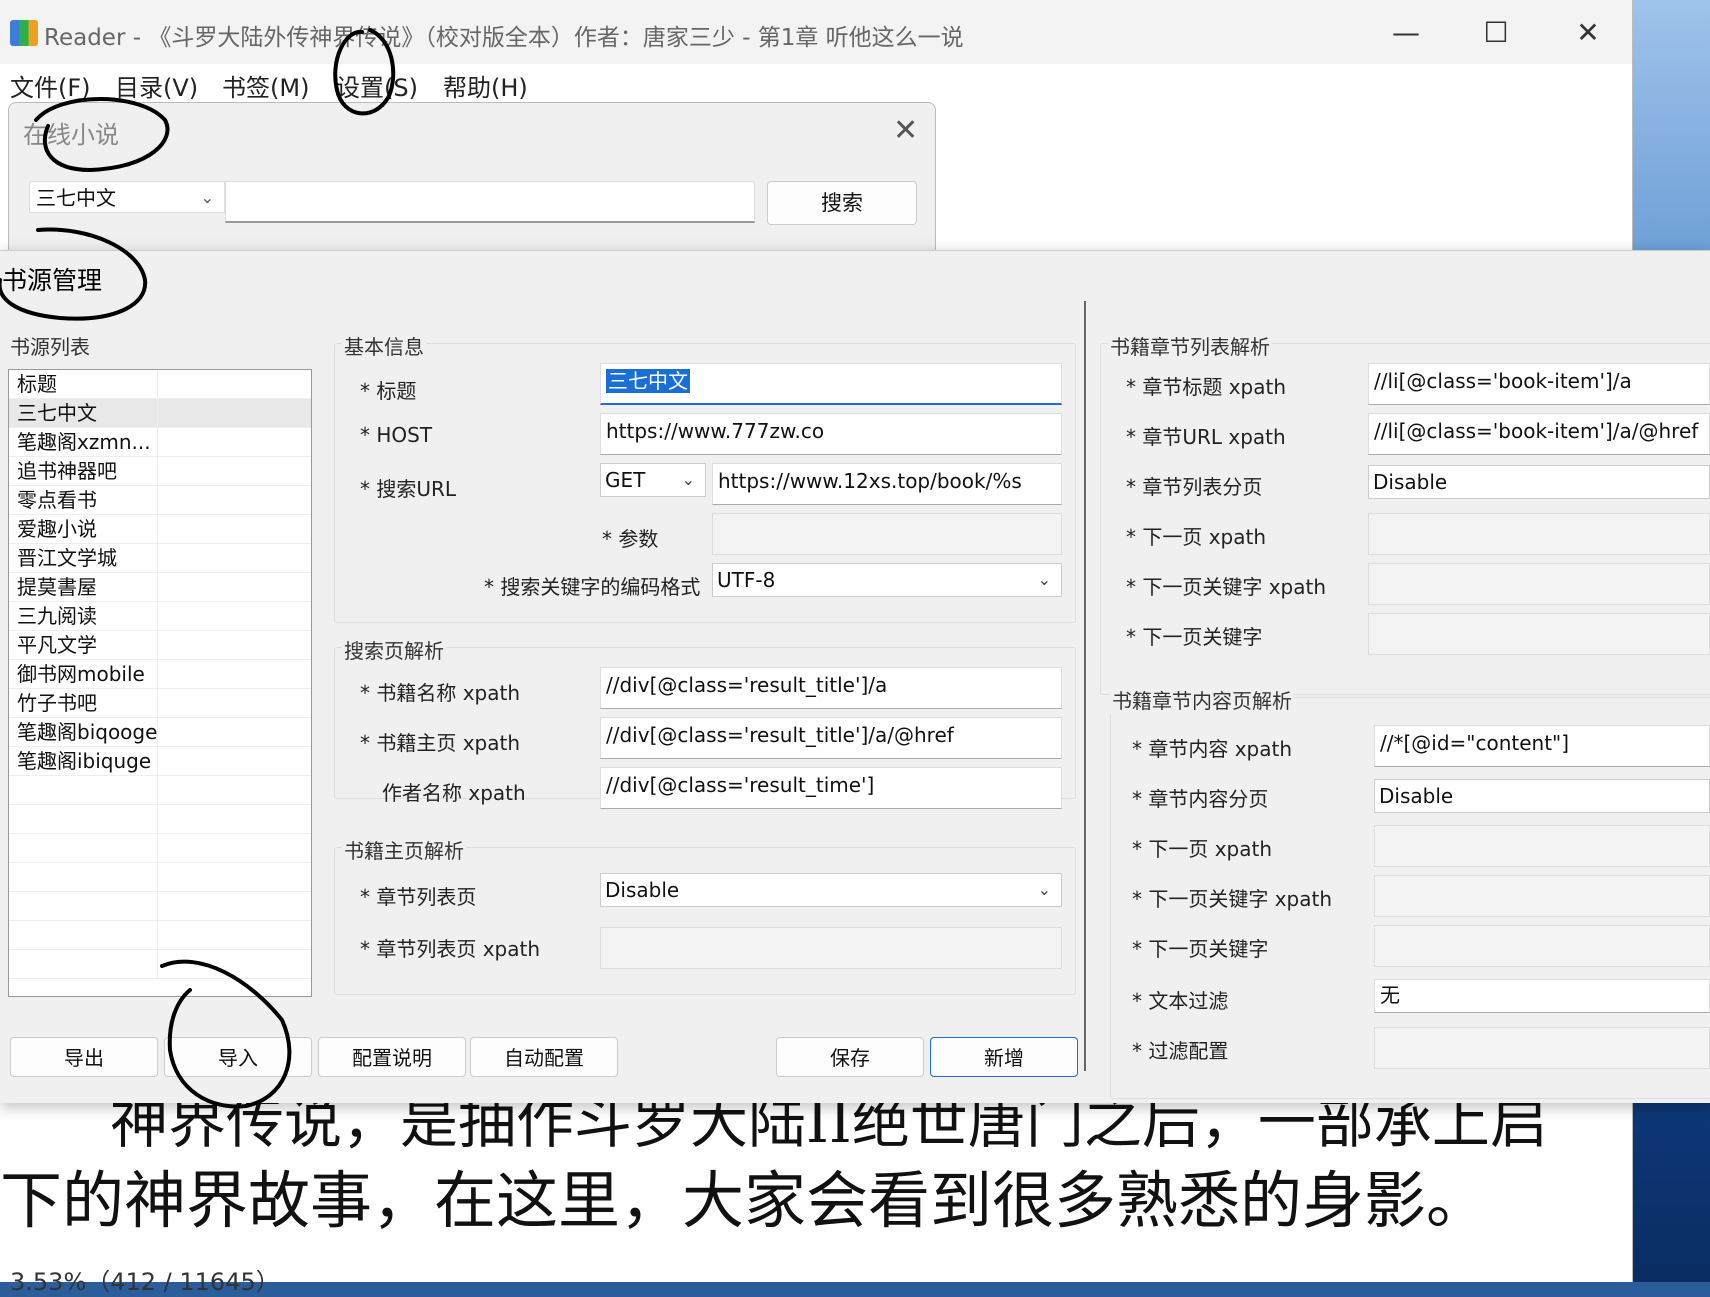  What do you see at coordinates (850, 1057) in the screenshot?
I see `save-button: 保存` at bounding box center [850, 1057].